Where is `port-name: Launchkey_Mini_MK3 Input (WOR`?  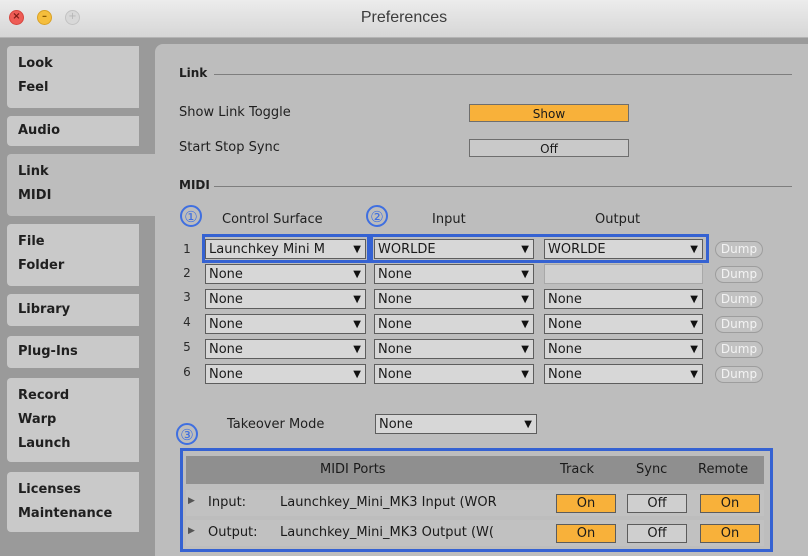 port-name: Launchkey_Mini_MK3 Input (WOR is located at coordinates (388, 502).